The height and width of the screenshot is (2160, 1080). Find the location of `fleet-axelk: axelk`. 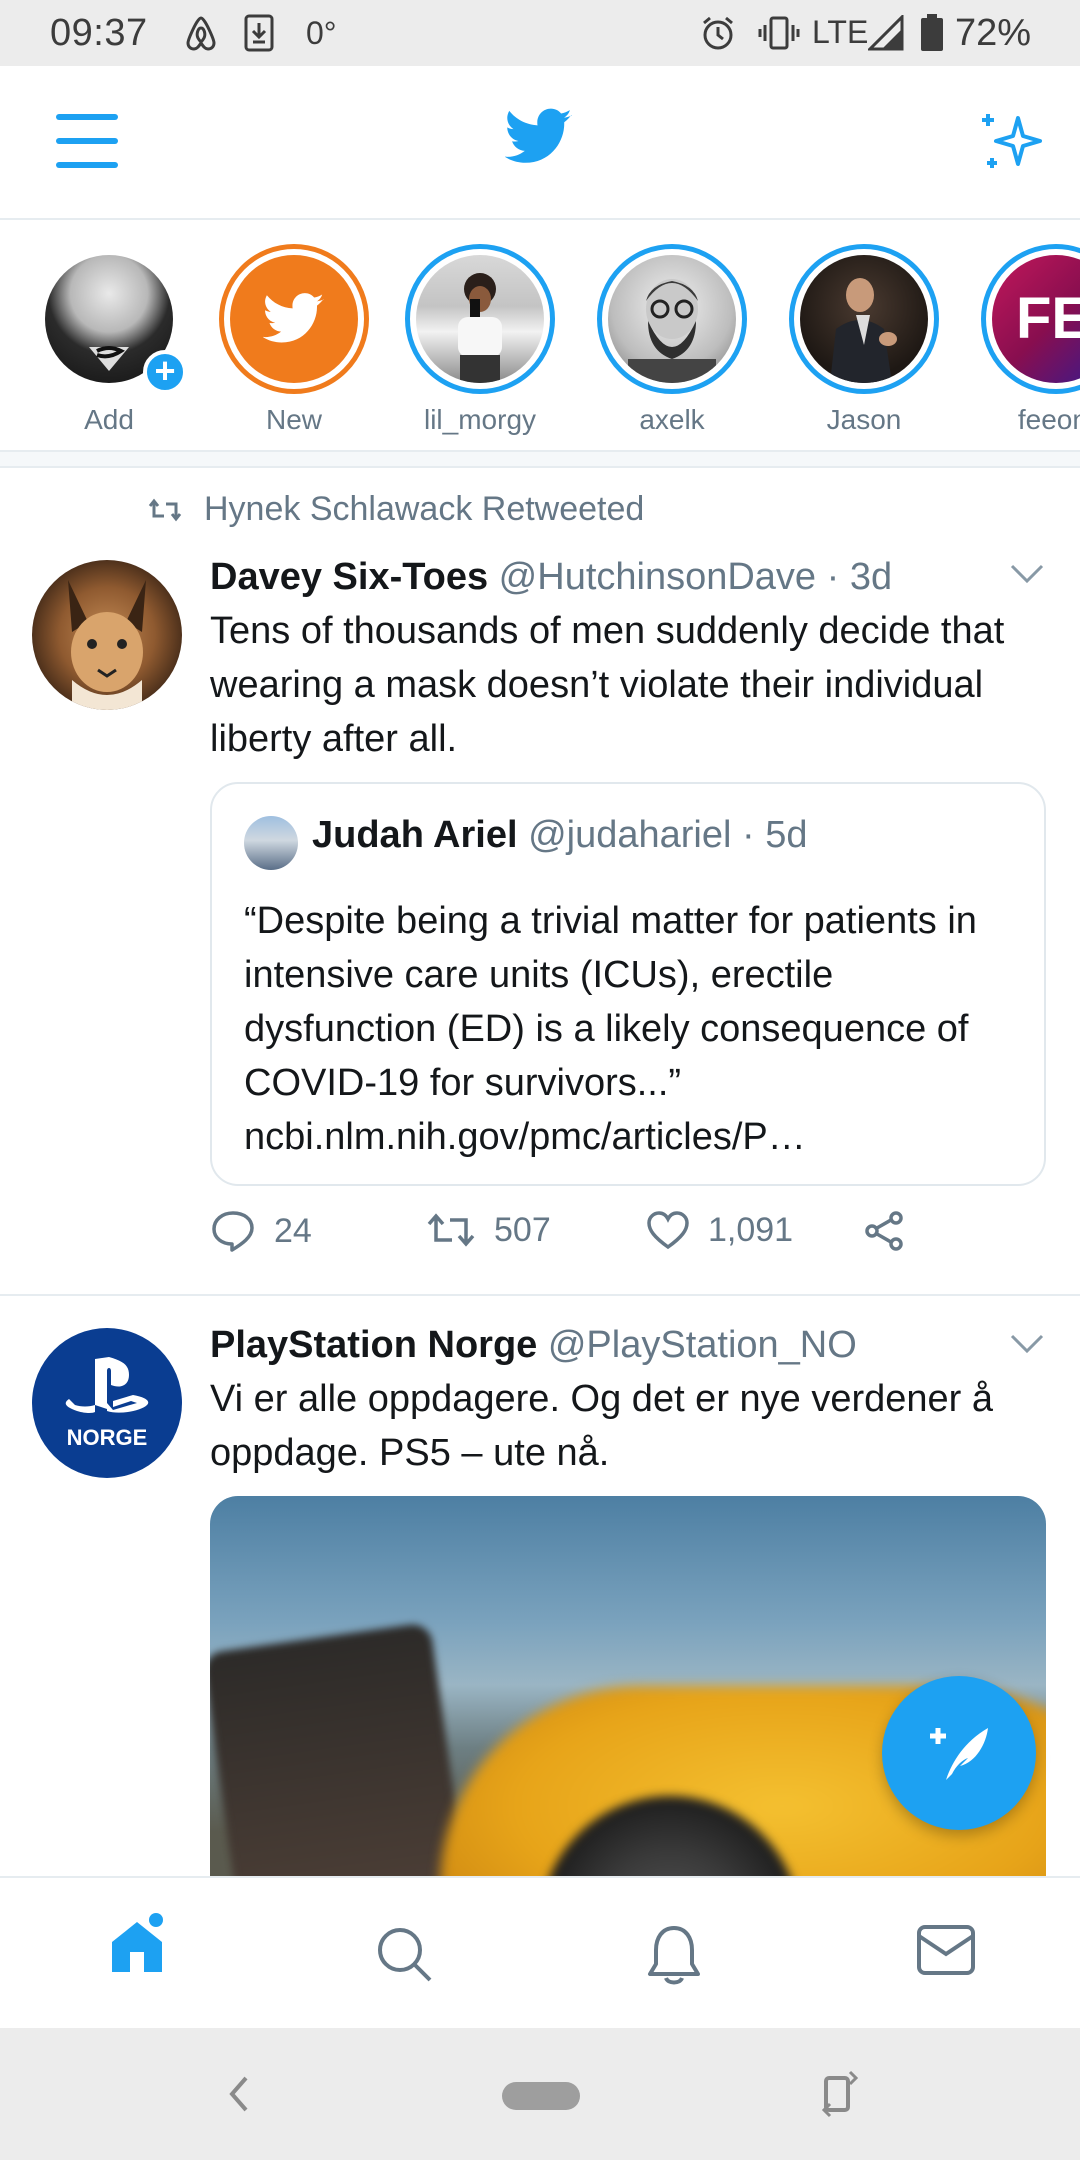

fleet-axelk: axelk is located at coordinates (672, 340).